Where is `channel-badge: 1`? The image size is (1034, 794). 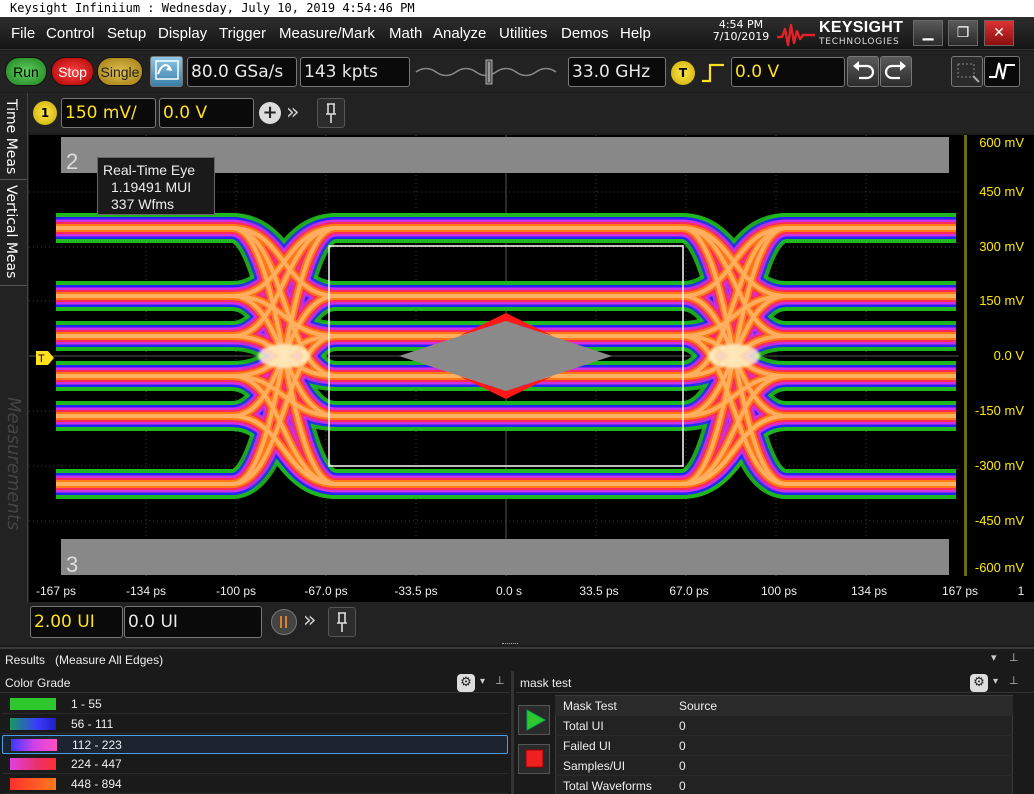
channel-badge: 1 is located at coordinates (45, 113).